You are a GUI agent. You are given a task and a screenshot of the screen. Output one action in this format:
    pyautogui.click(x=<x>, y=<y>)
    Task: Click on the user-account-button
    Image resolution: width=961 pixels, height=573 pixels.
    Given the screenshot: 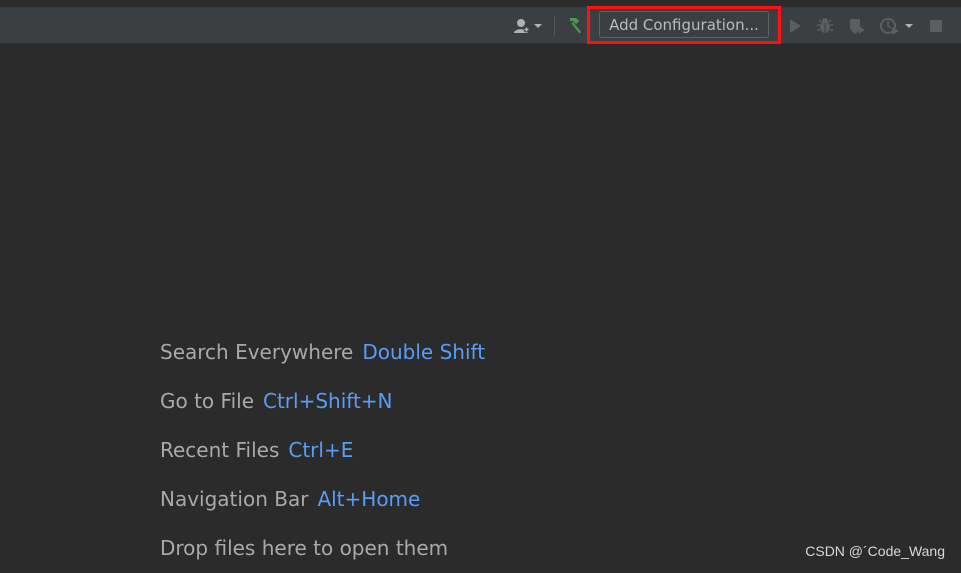 What is the action you would take?
    pyautogui.click(x=528, y=26)
    